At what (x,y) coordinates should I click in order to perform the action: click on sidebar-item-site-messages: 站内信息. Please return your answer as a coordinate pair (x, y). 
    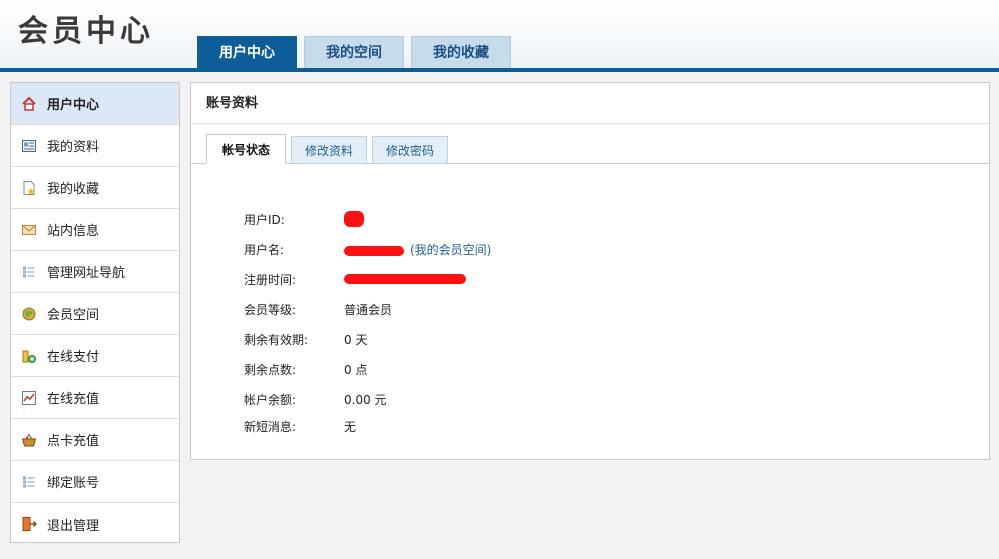
    Looking at the image, I should click on (95, 230).